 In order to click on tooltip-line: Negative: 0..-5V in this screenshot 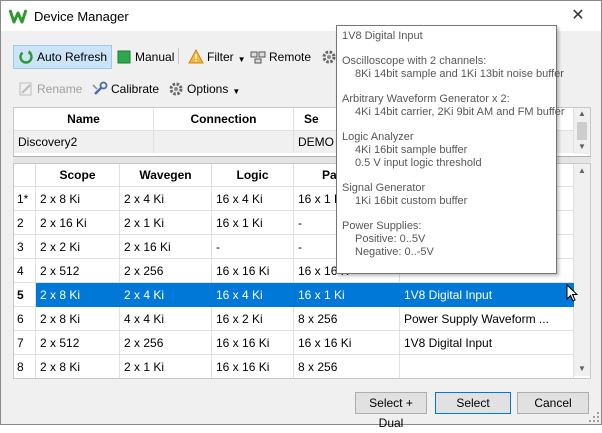, I will do `click(394, 252)`.